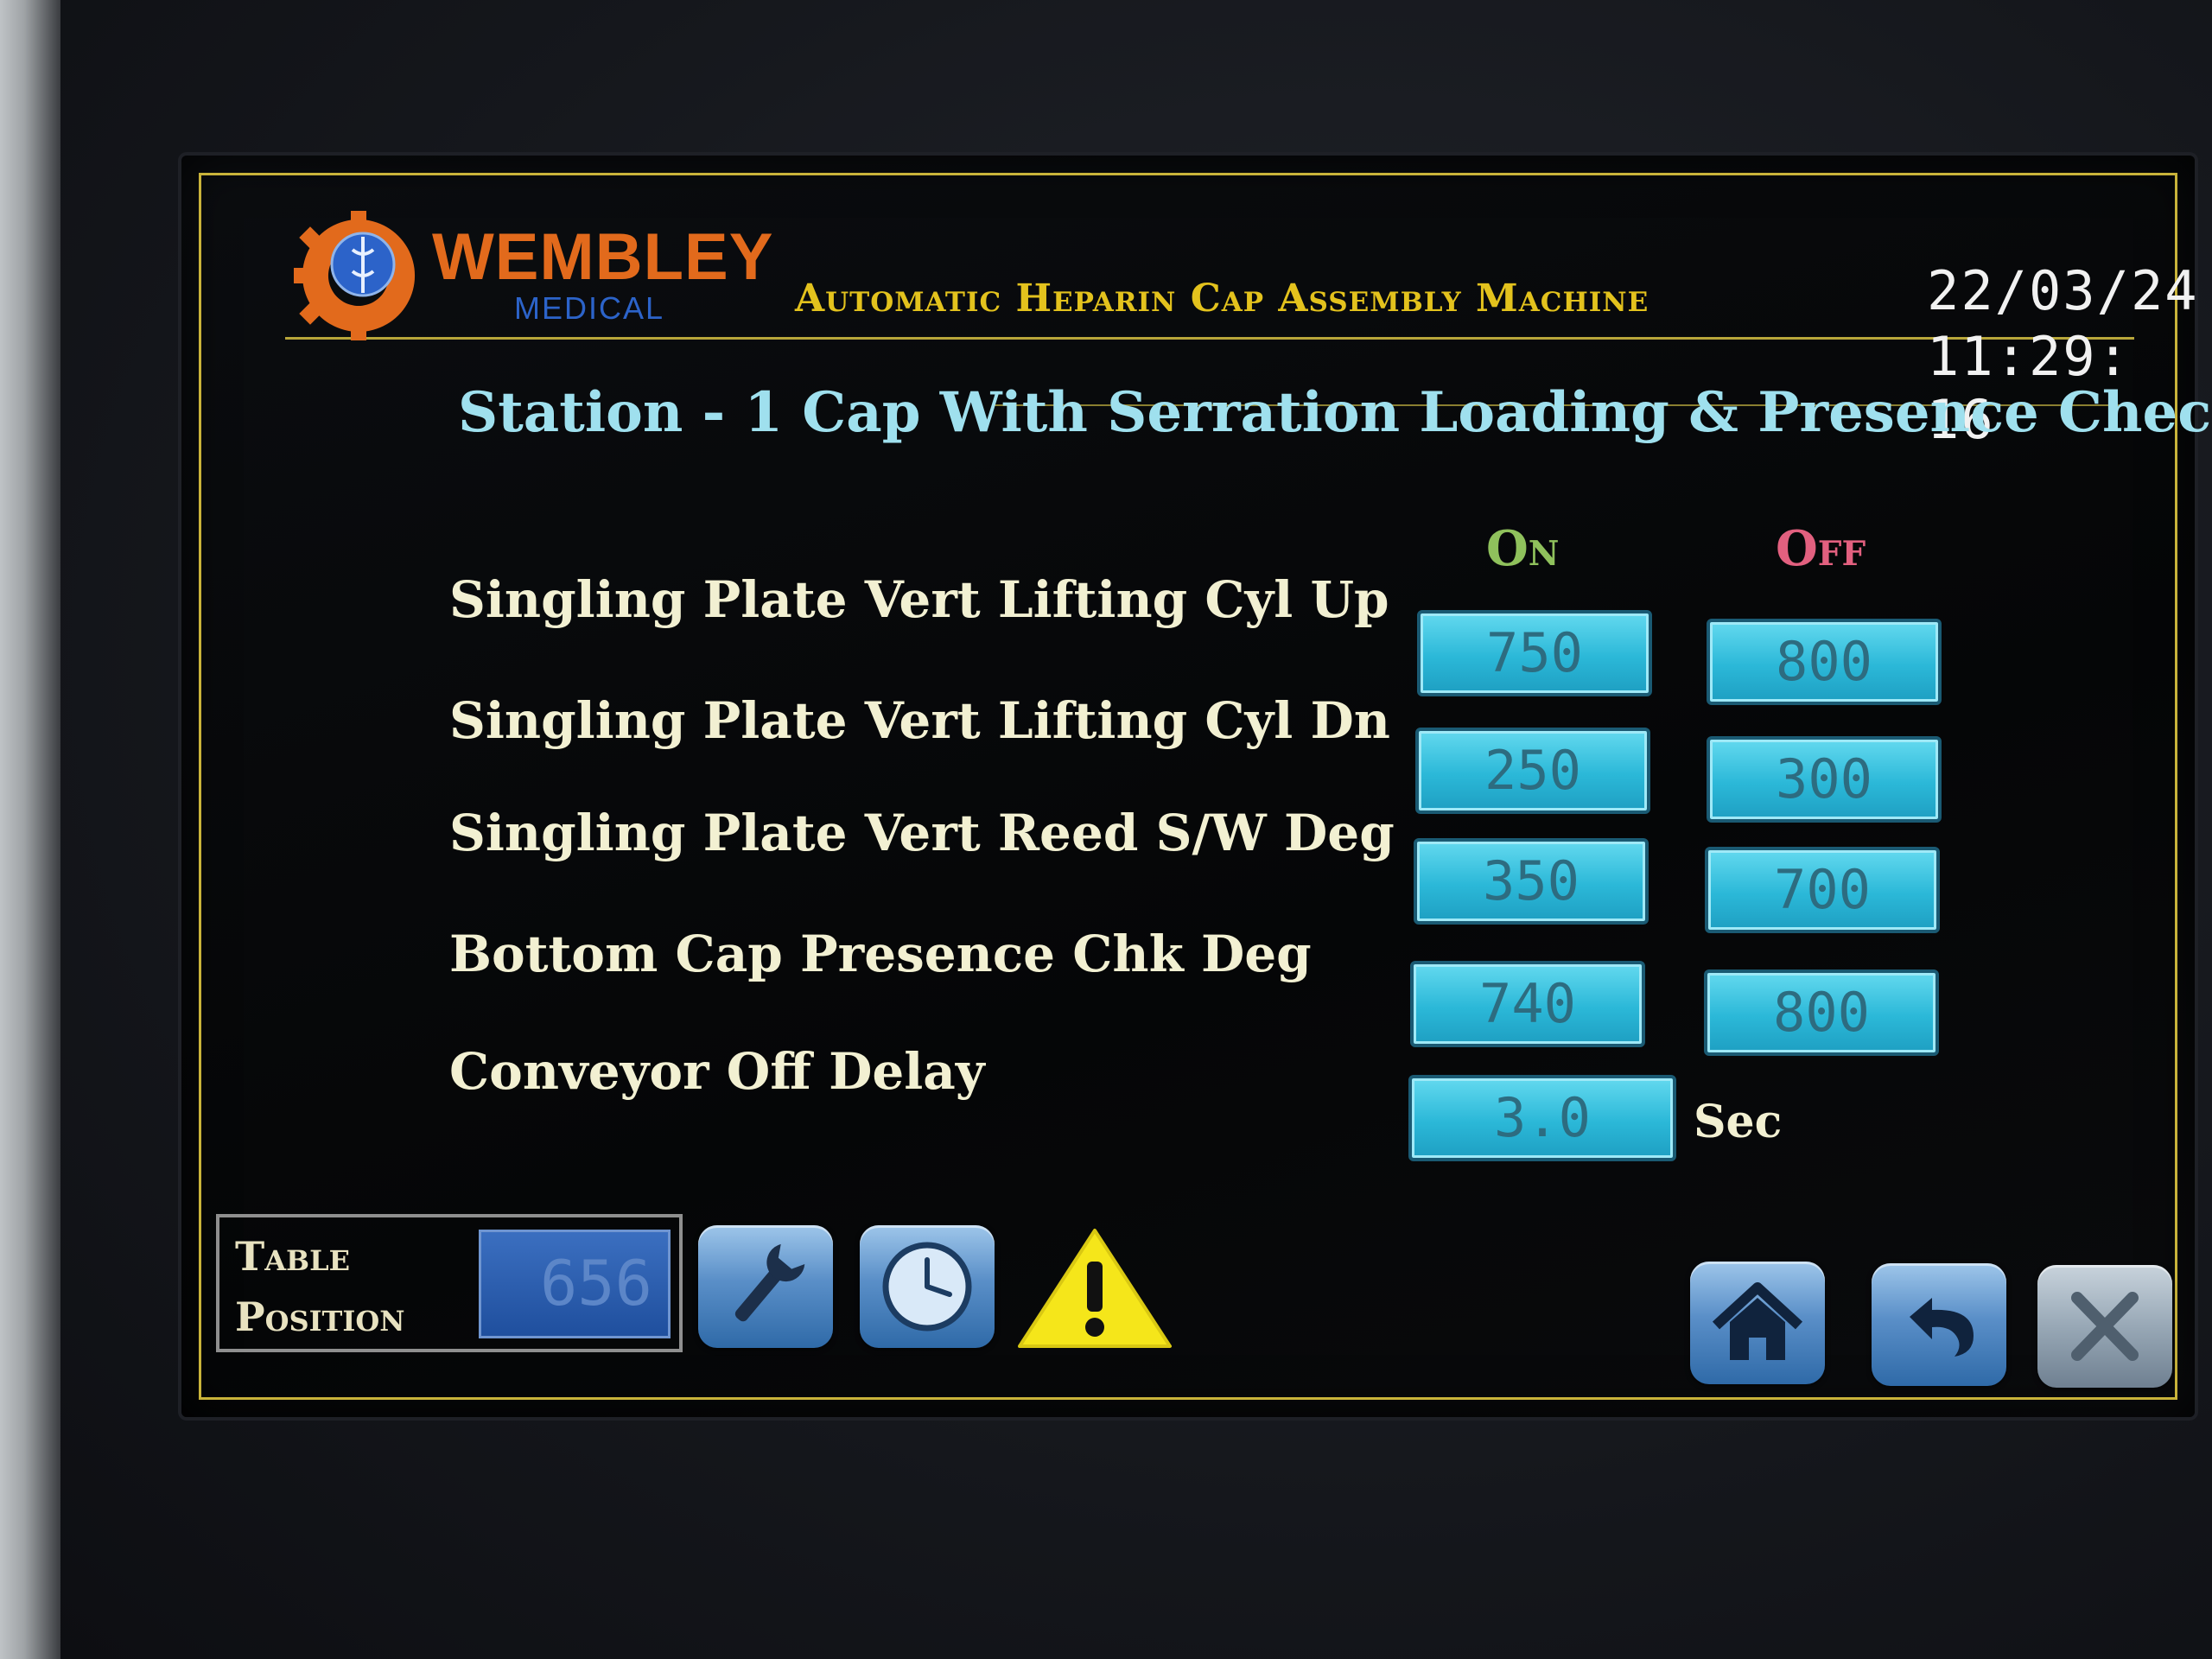 The width and height of the screenshot is (2212, 1659). What do you see at coordinates (589, 308) in the screenshot?
I see `brand-subtitle: MEDICAL` at bounding box center [589, 308].